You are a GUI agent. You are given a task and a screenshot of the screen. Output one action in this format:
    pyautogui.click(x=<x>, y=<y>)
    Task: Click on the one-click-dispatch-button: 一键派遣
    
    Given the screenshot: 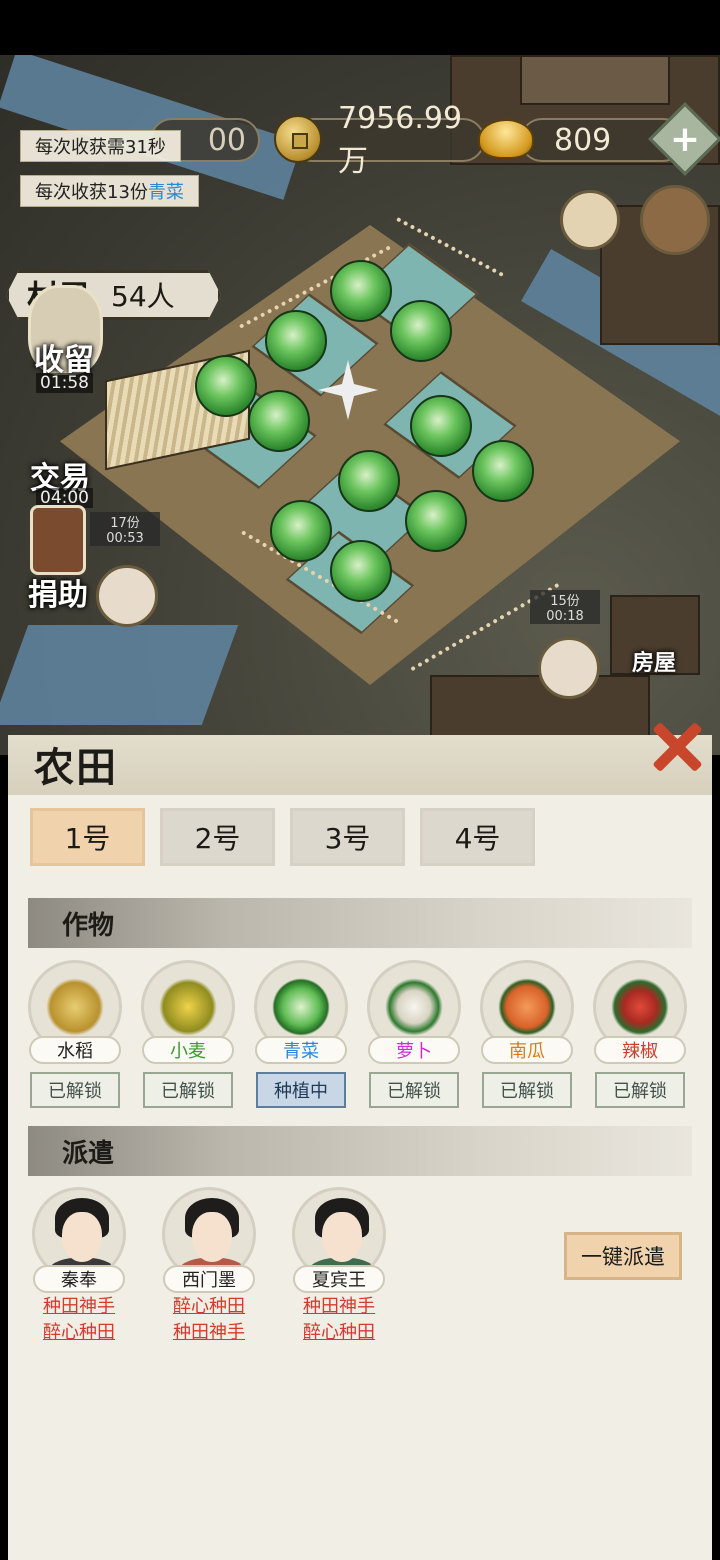 What is the action you would take?
    pyautogui.click(x=623, y=1256)
    